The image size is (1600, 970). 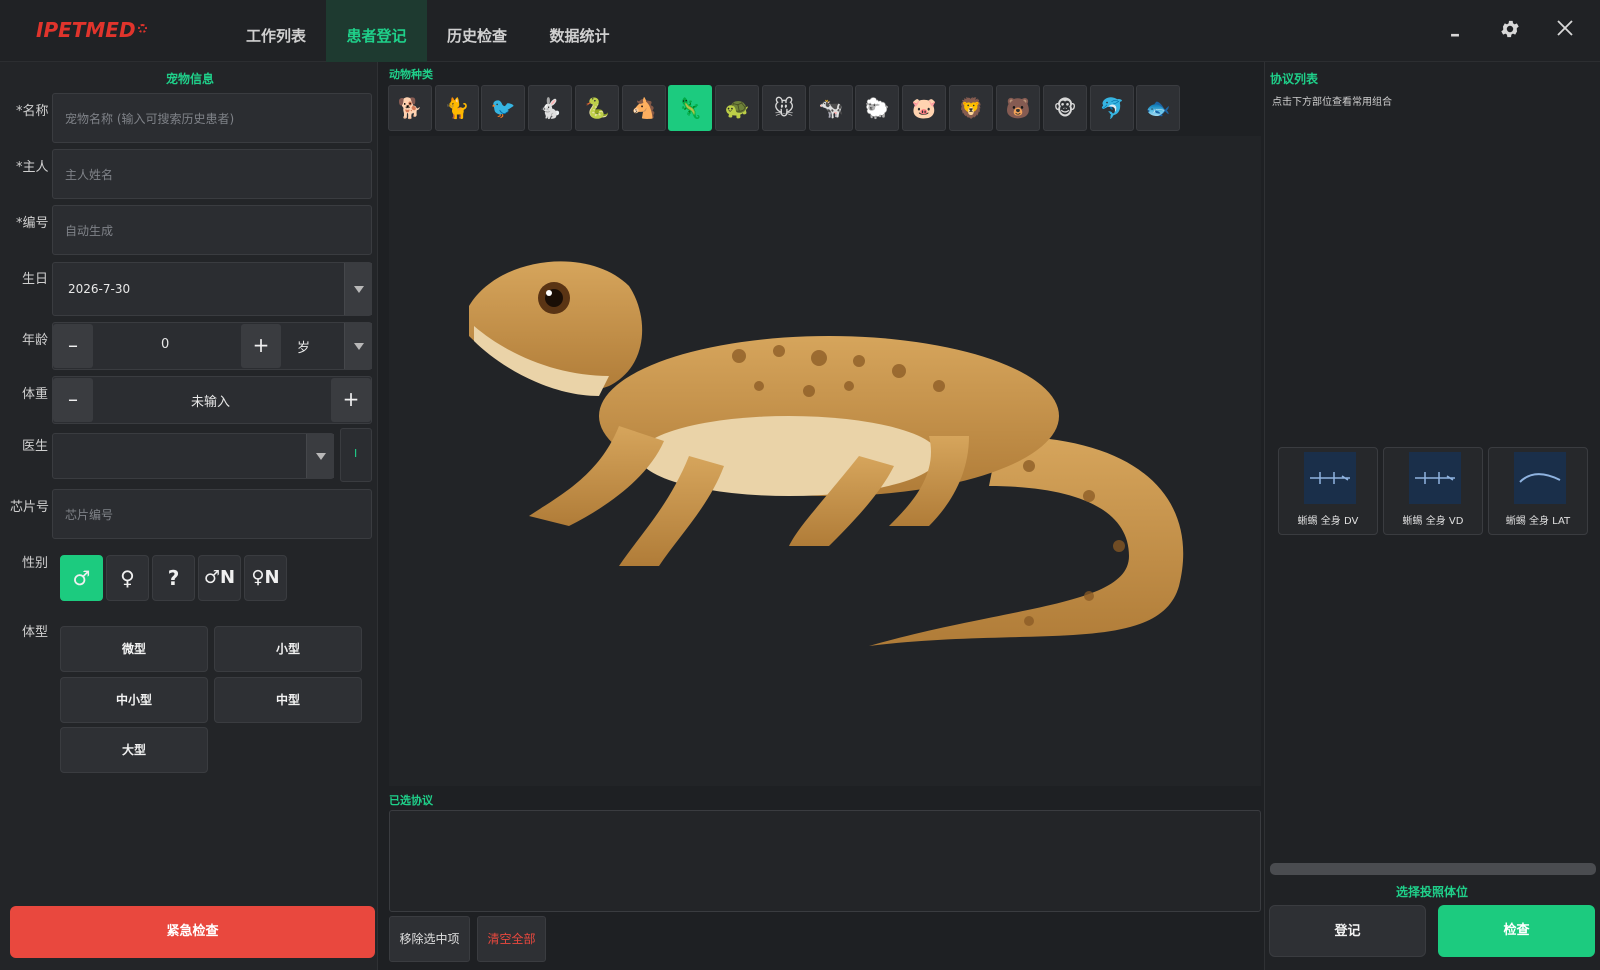 What do you see at coordinates (351, 400) in the screenshot?
I see `weight-increment-button: +` at bounding box center [351, 400].